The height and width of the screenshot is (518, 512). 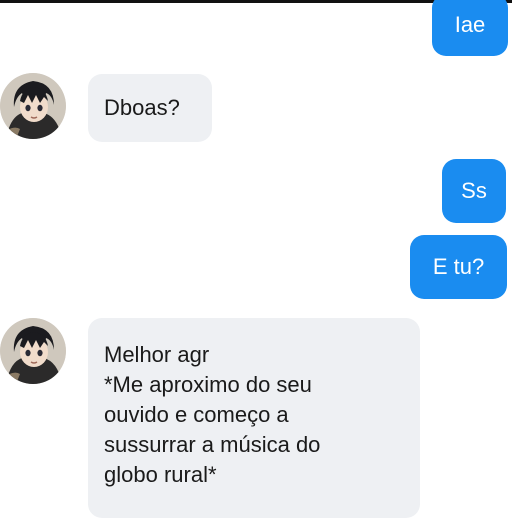 I want to click on outgoing-message-bubble: Ss, so click(x=474, y=191).